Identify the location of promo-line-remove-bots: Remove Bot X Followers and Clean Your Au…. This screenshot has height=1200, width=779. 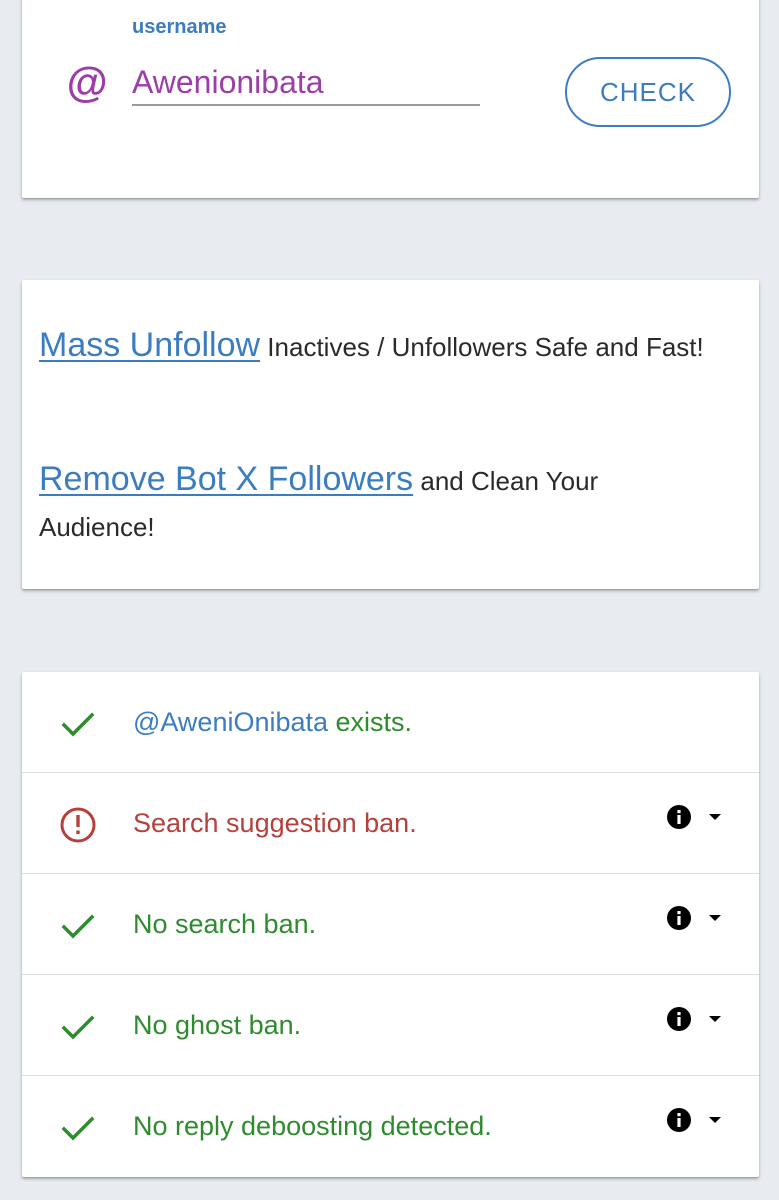
(374, 503).